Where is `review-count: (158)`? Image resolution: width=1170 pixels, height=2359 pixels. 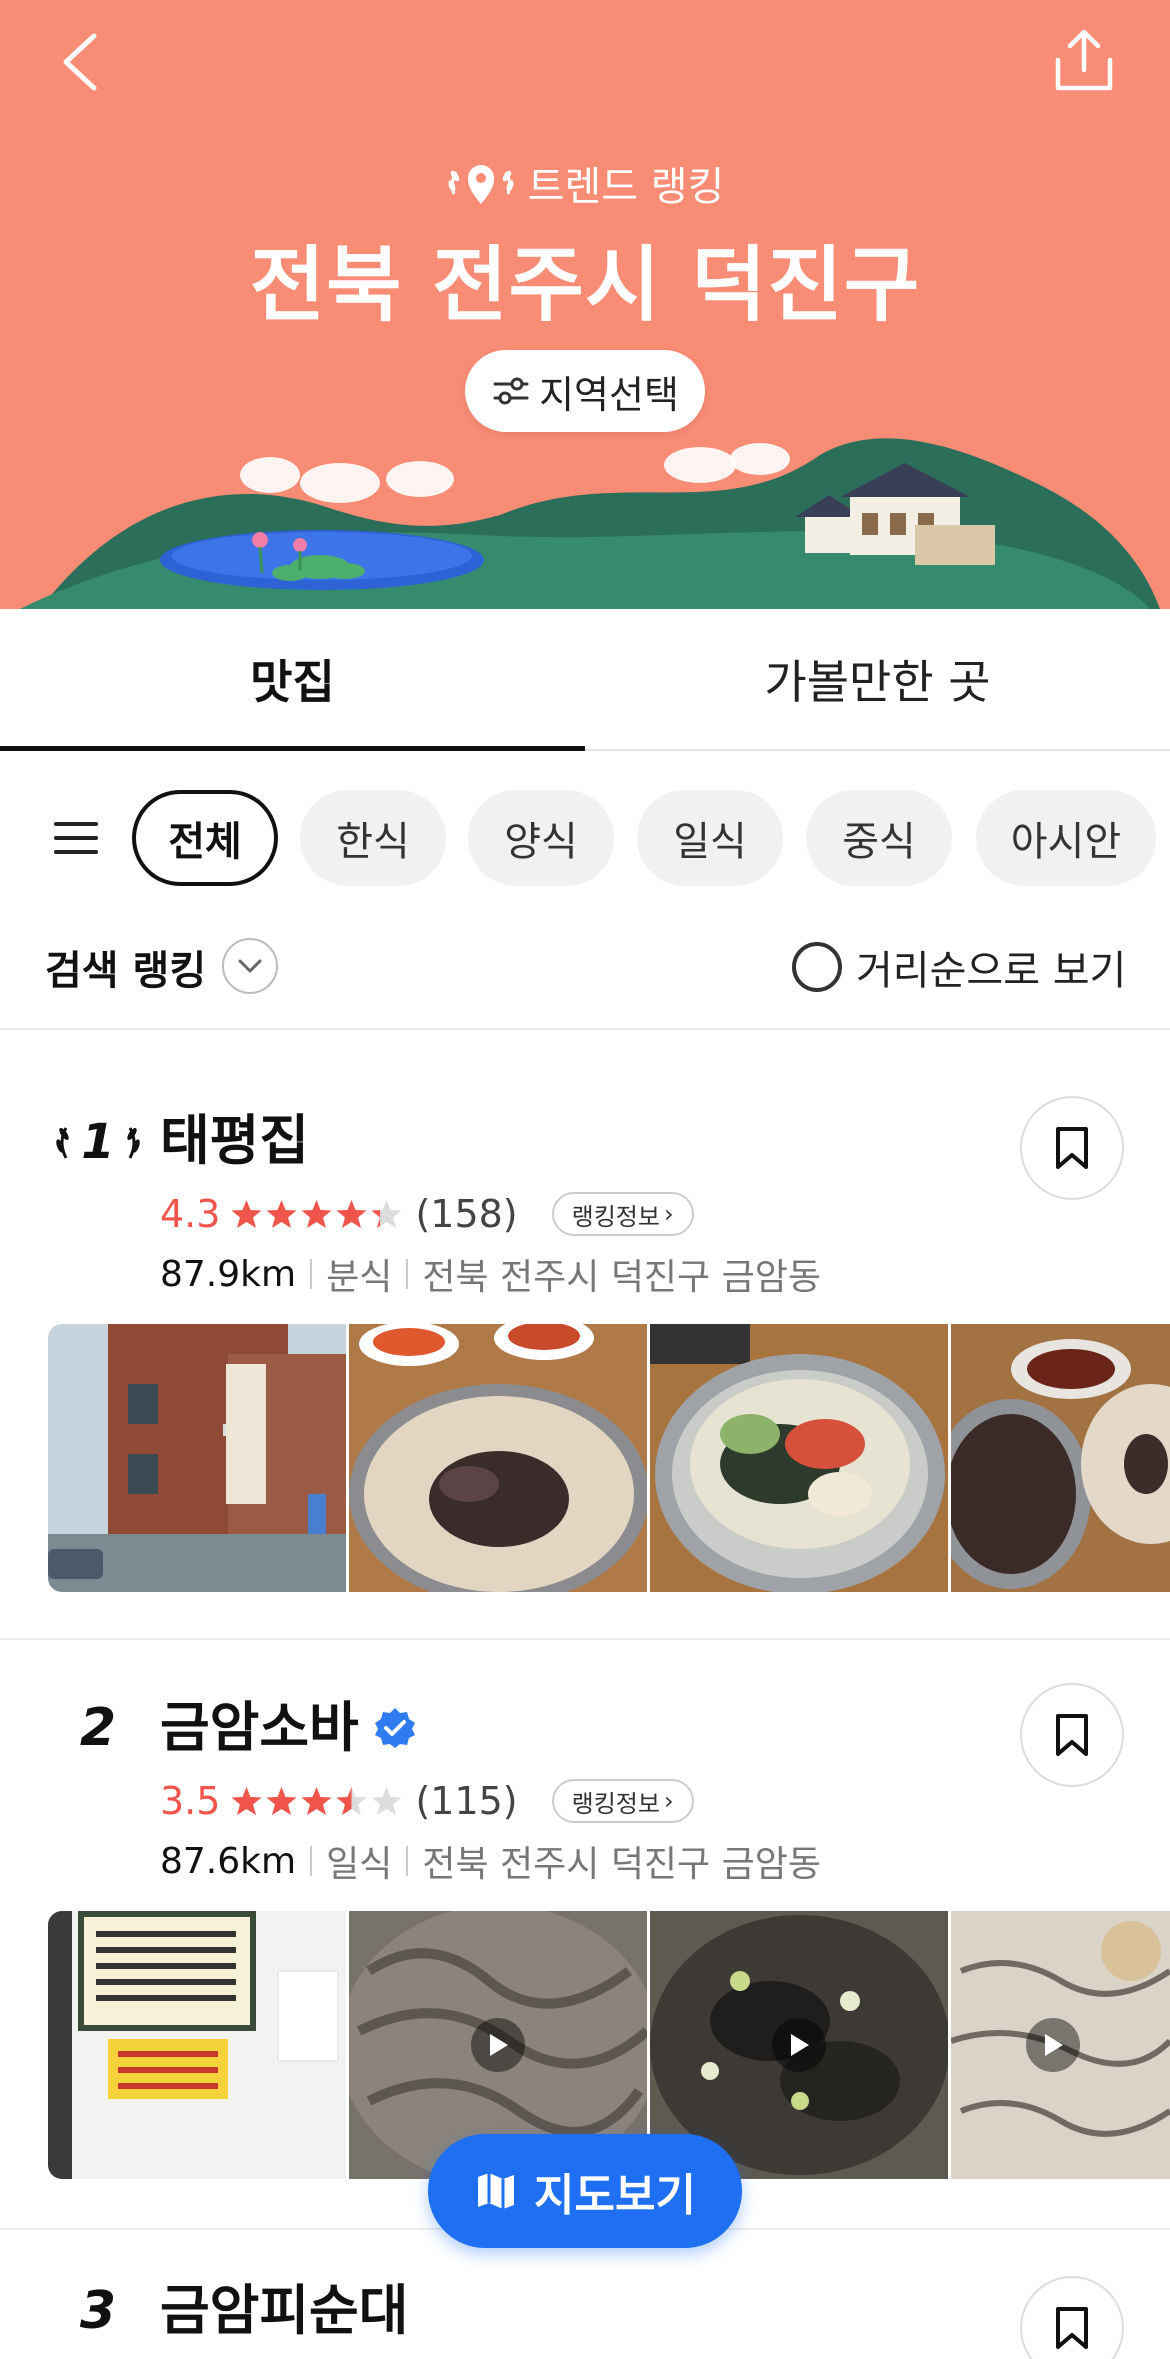 review-count: (158) is located at coordinates (466, 1214).